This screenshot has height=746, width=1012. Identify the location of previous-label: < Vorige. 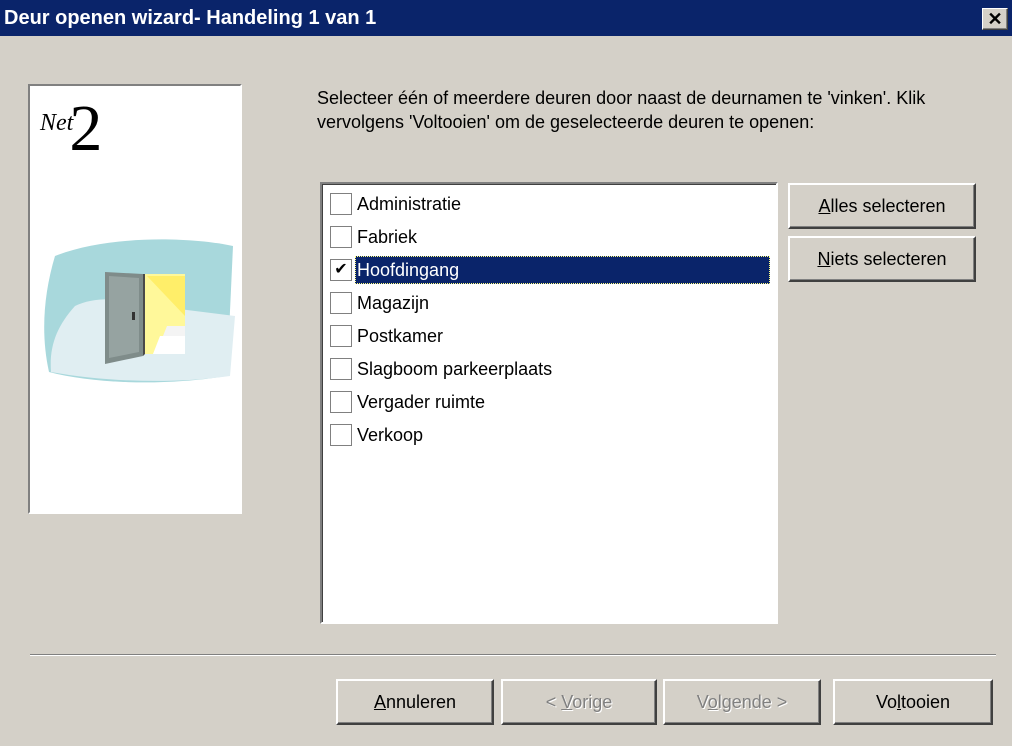
(579, 701).